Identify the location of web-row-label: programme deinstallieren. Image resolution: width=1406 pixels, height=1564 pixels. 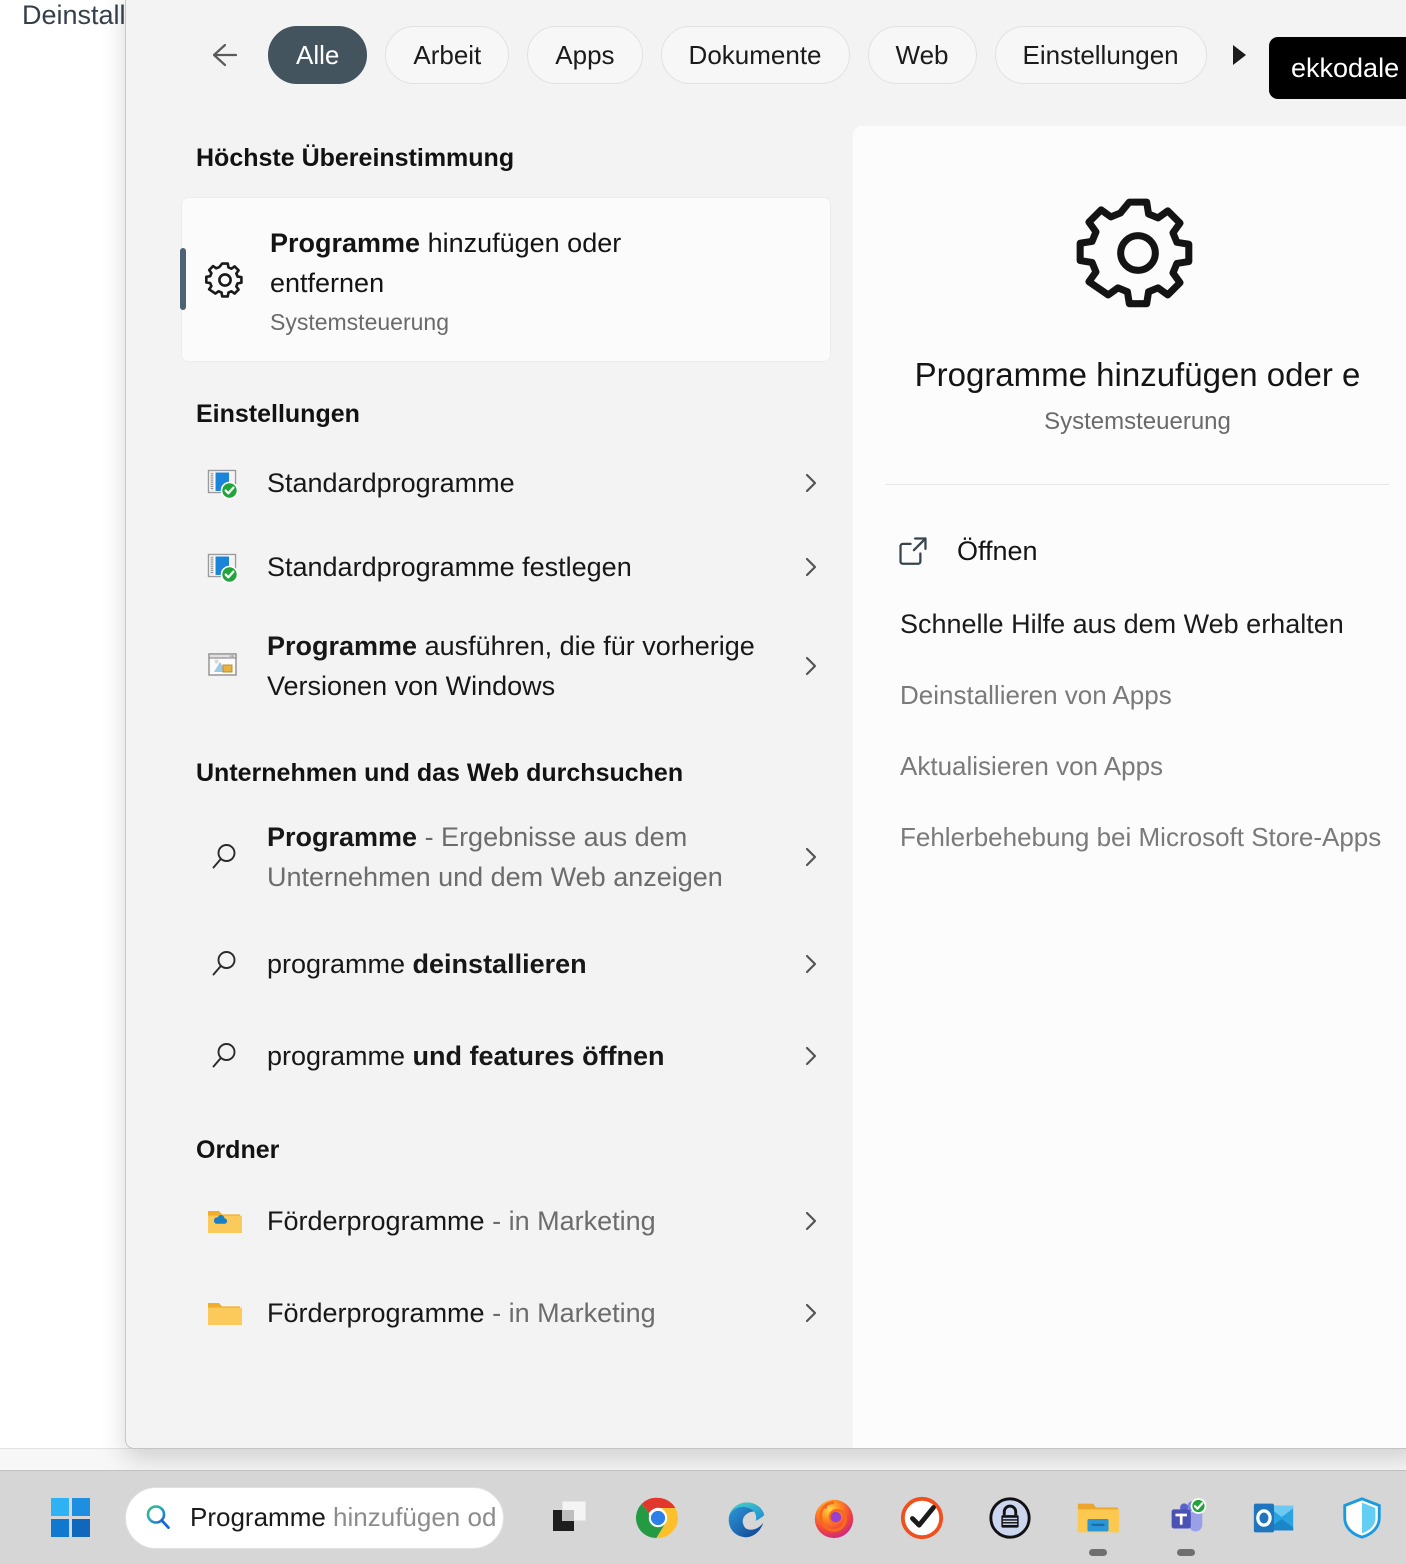
(529, 964).